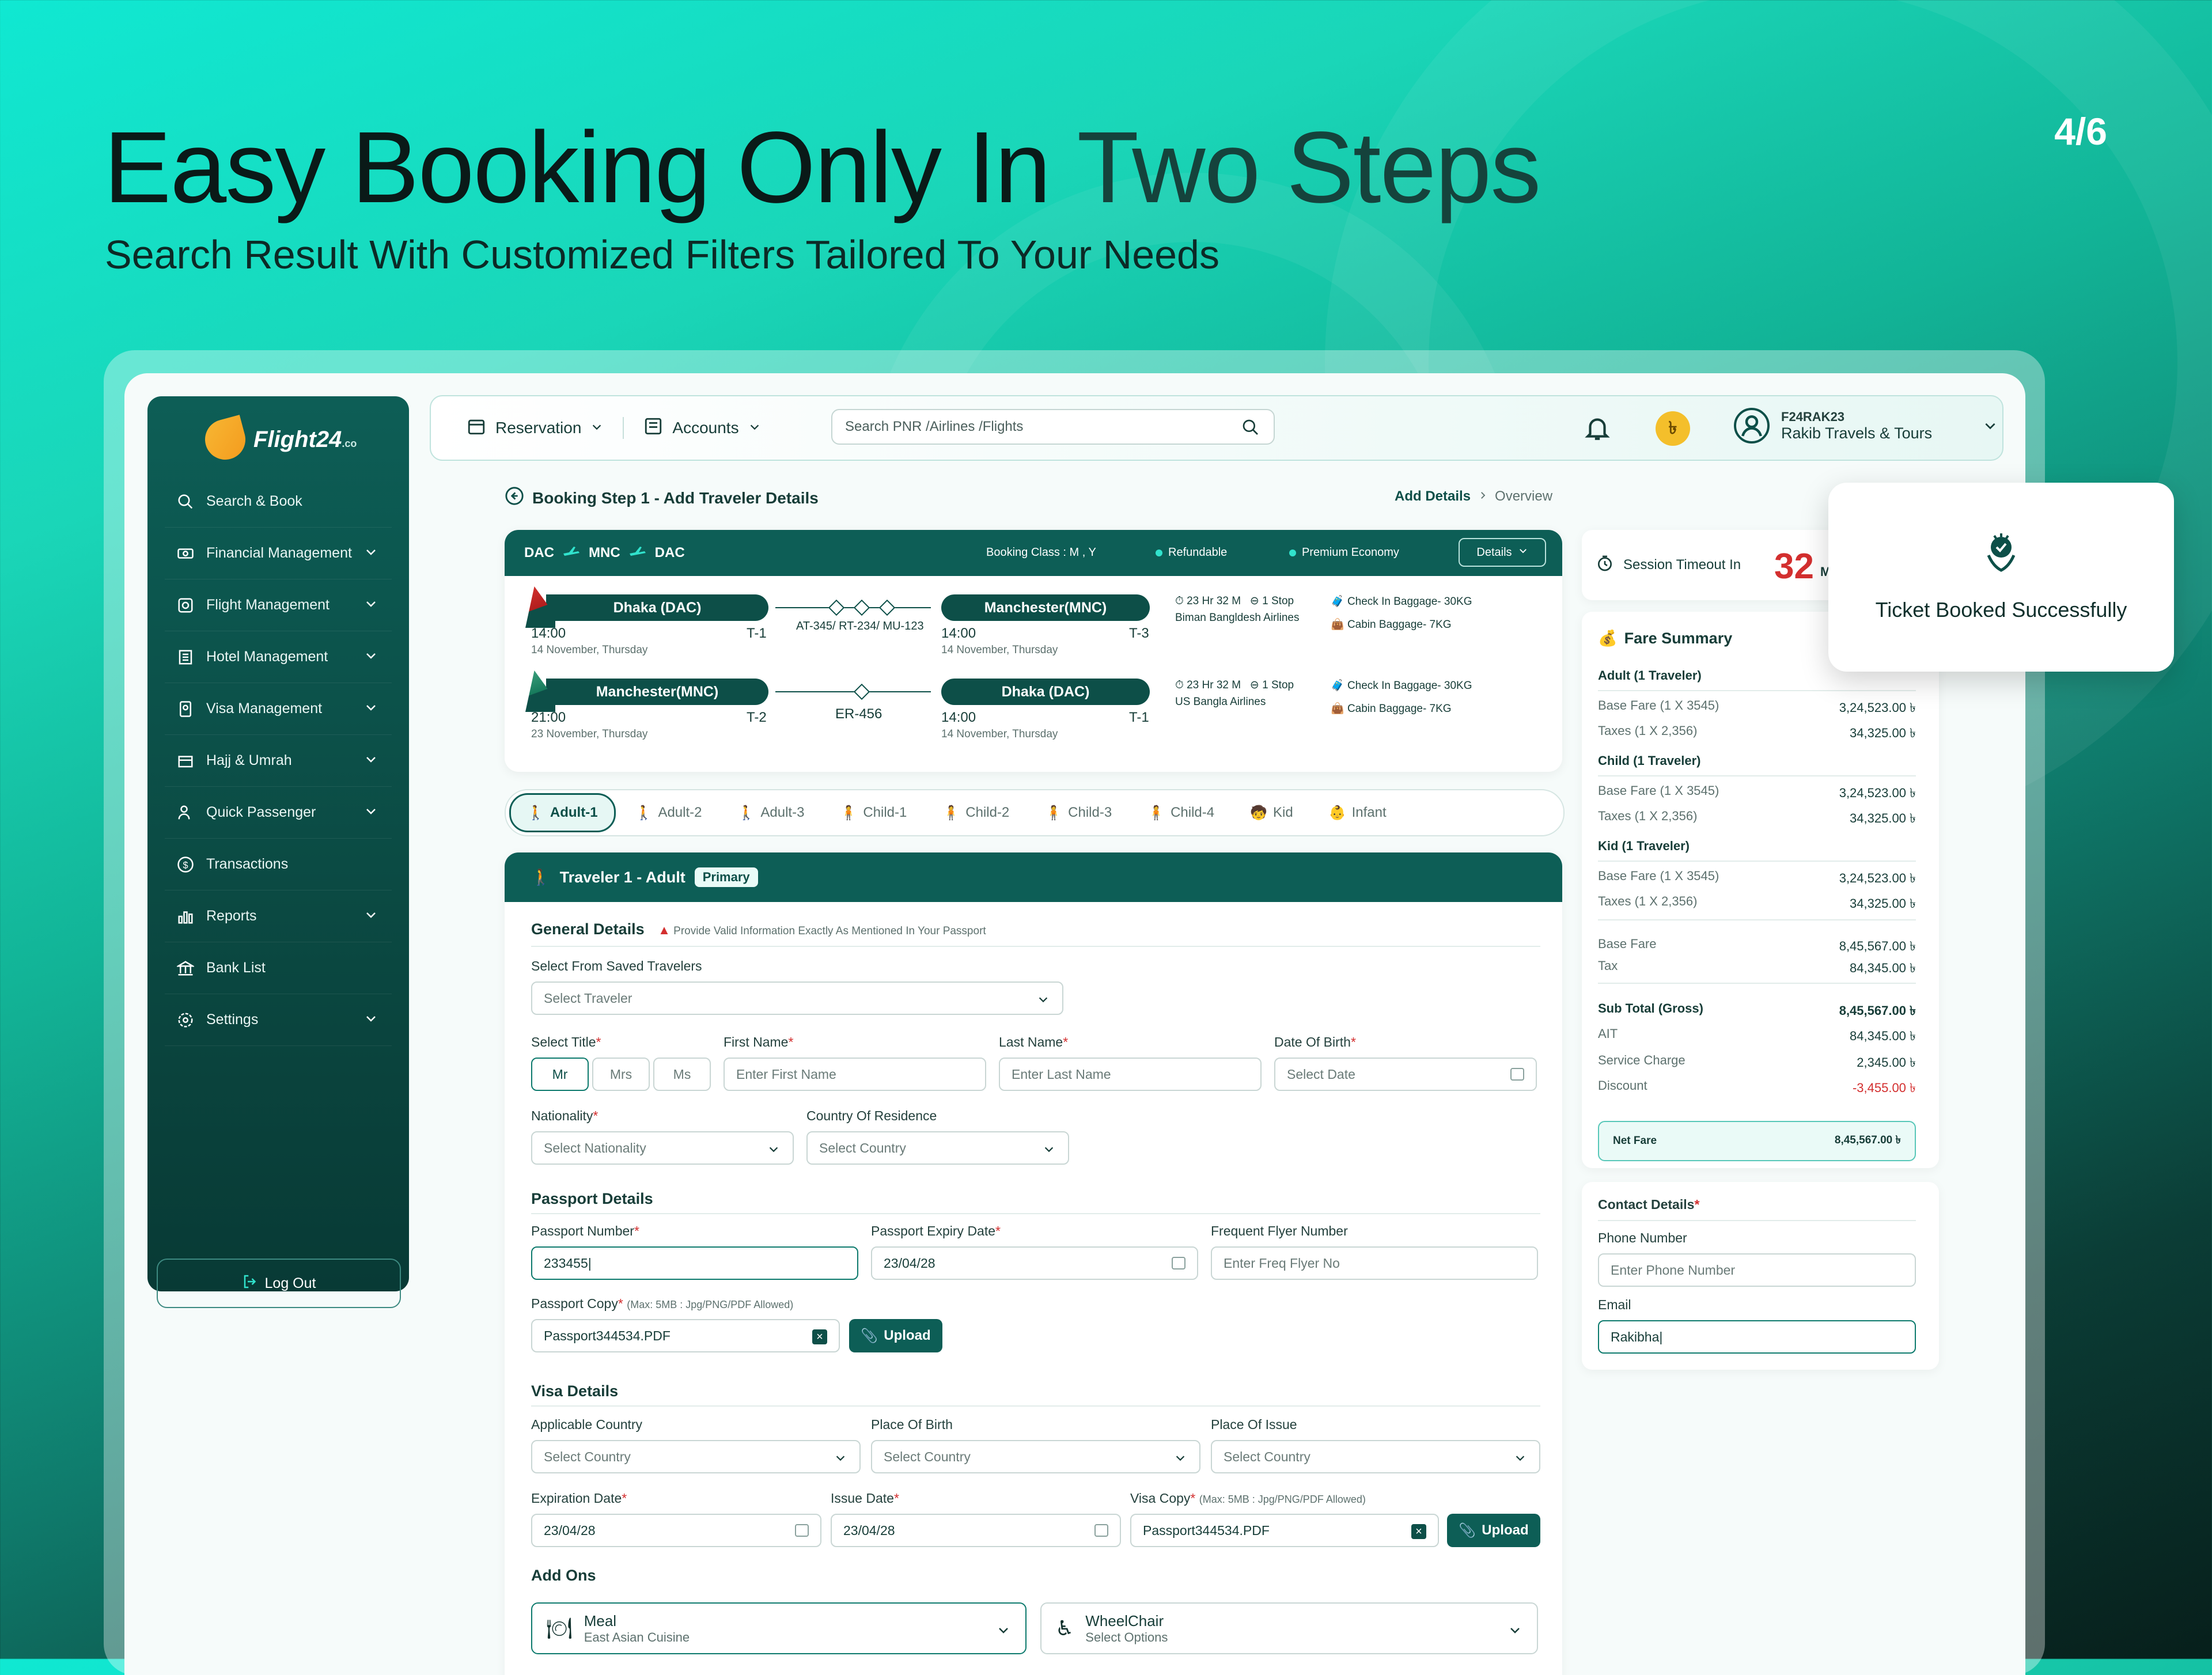 The height and width of the screenshot is (1675, 2212). What do you see at coordinates (662, 1148) in the screenshot?
I see `nationality-select: Select Nationality` at bounding box center [662, 1148].